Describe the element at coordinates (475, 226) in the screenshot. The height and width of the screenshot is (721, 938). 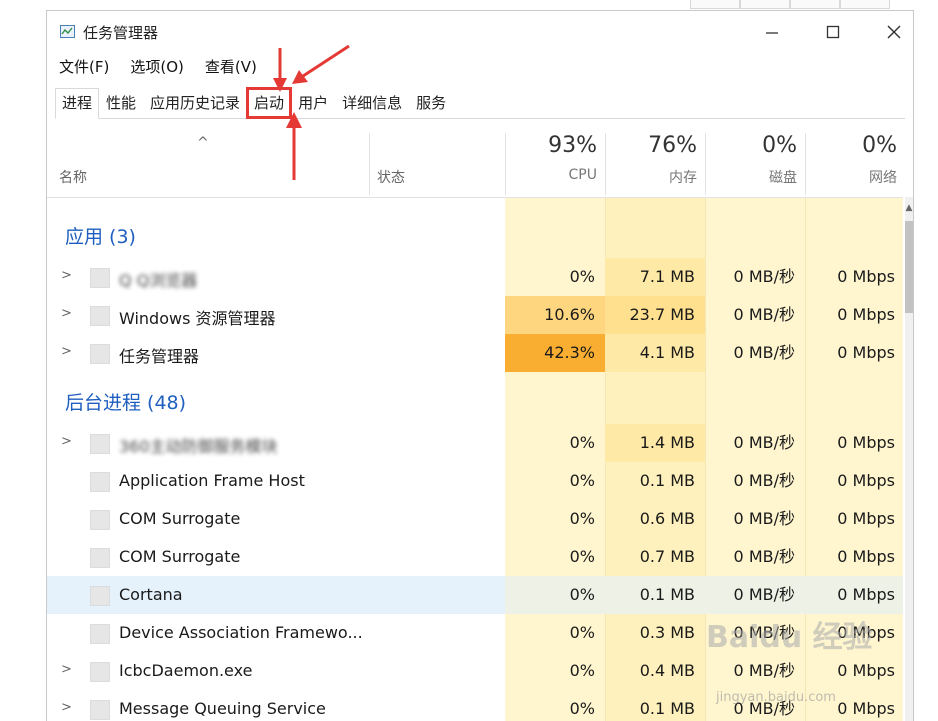
I see `section-header-apps: 应用 (3)` at that location.